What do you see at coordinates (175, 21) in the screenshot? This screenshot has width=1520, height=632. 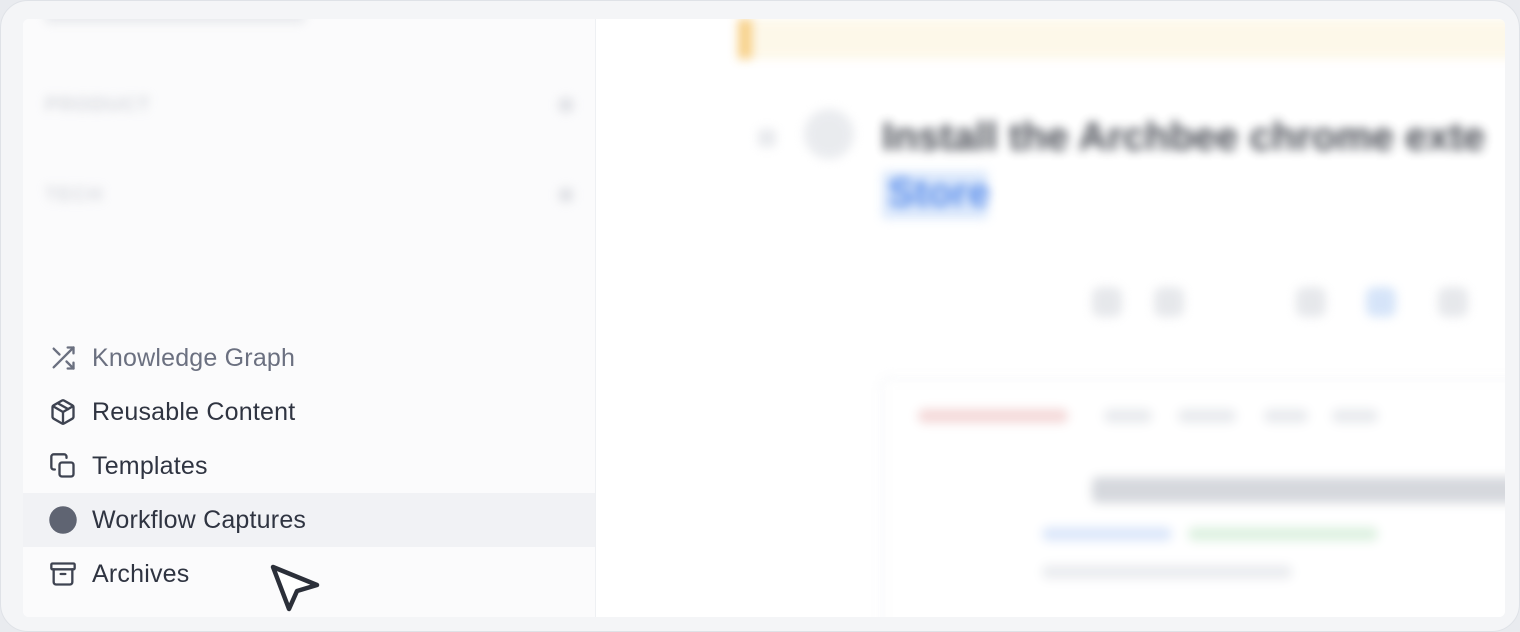 I see `sidebar-top-item` at bounding box center [175, 21].